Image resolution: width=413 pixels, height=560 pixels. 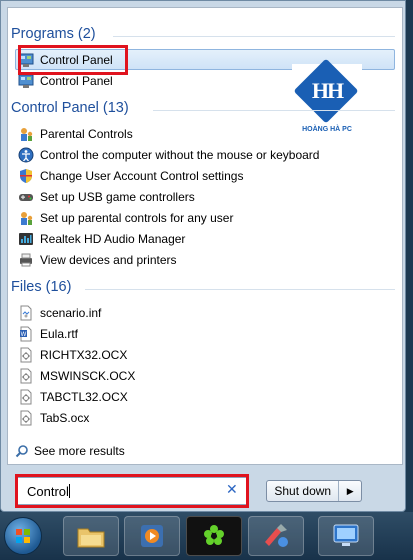 I want to click on taskbar-remote-desktop-icon, so click(x=346, y=536).